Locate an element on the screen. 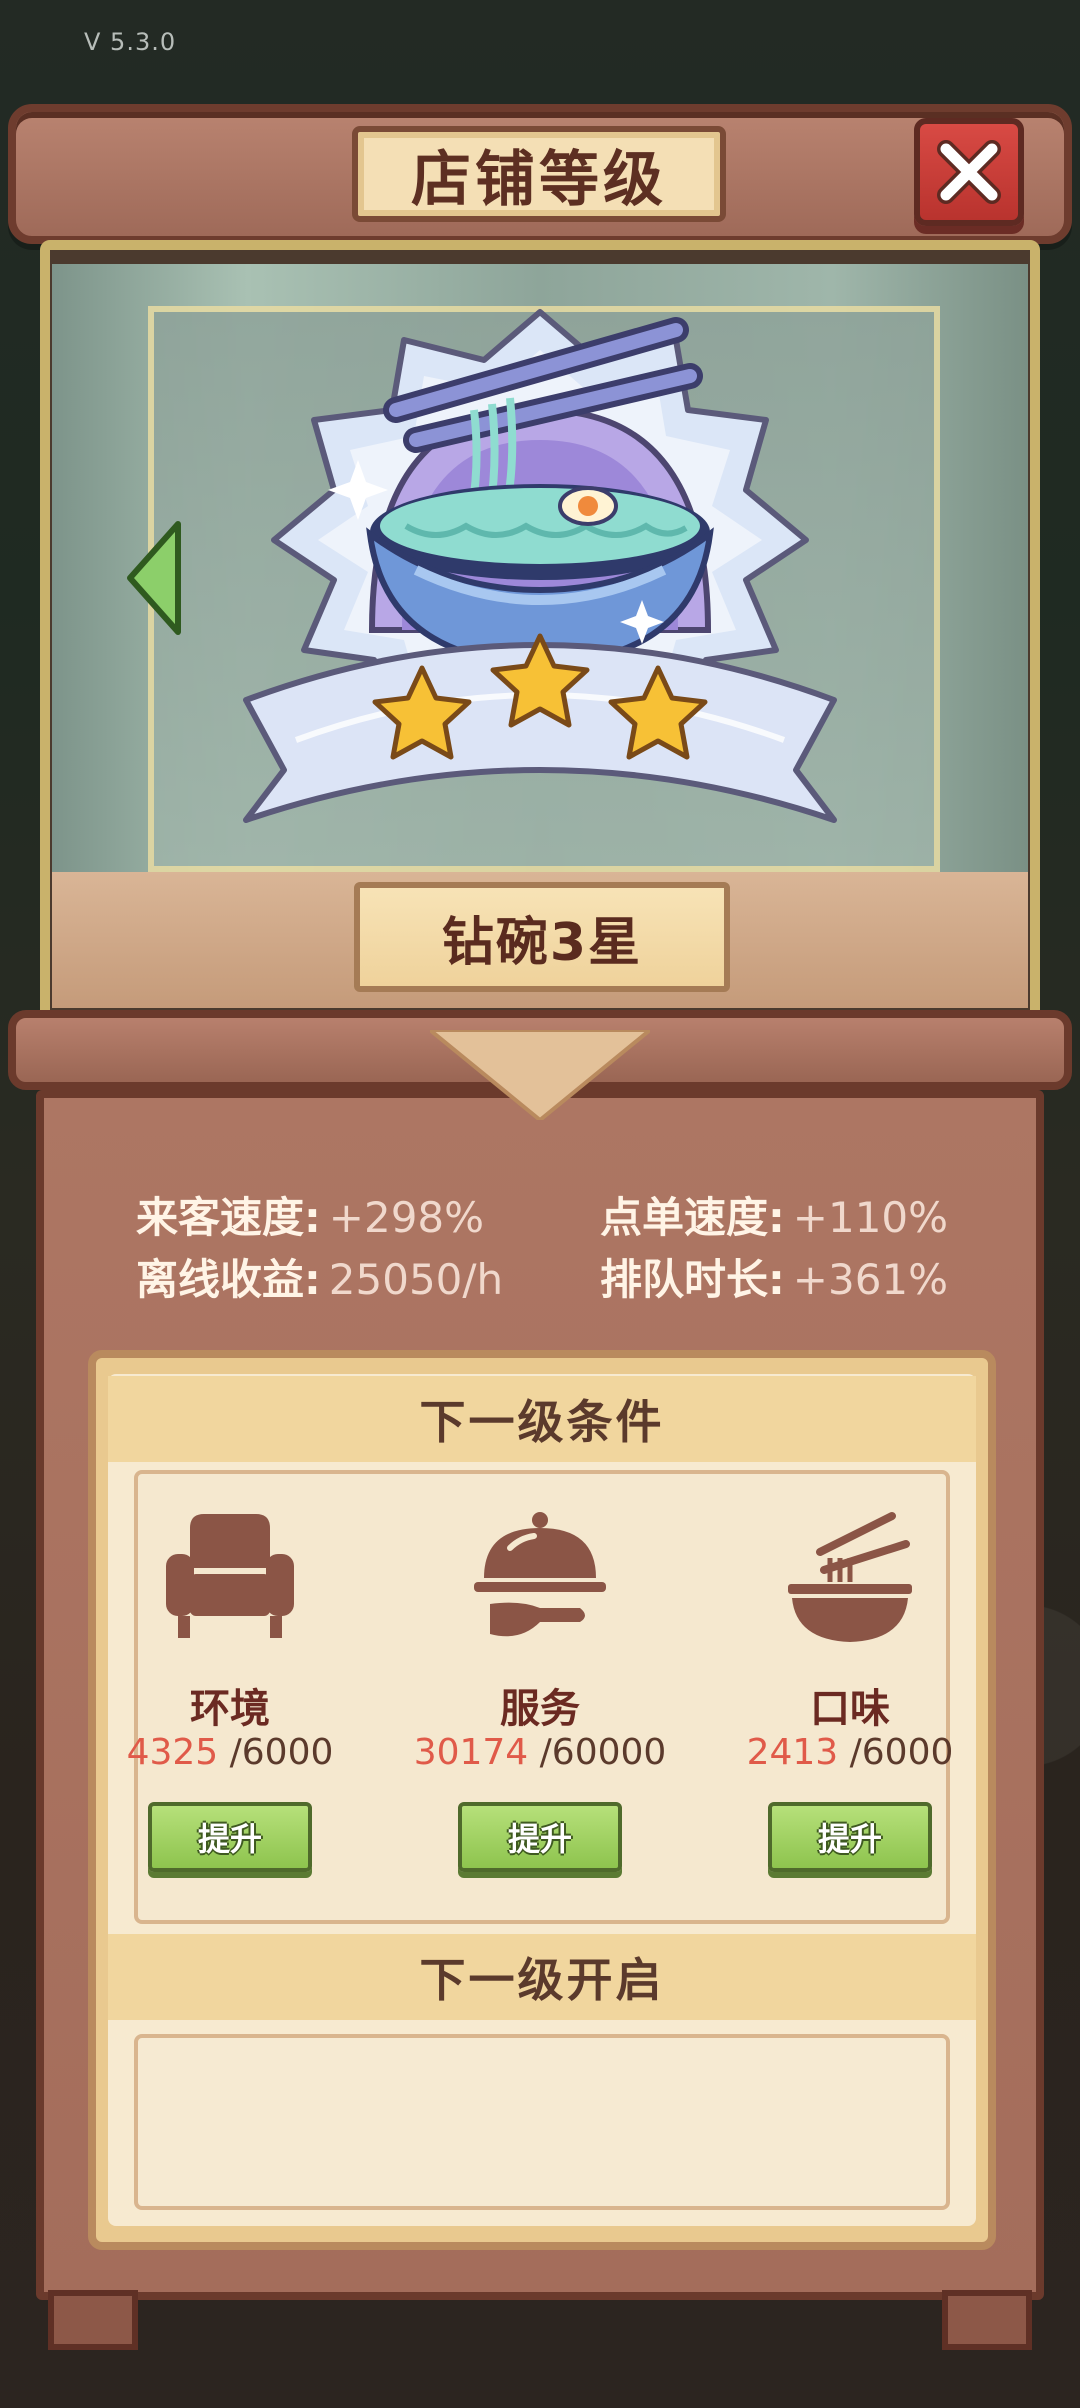 The height and width of the screenshot is (2408, 1080). stat-order-speed: 点单速度: +110% is located at coordinates (774, 1214).